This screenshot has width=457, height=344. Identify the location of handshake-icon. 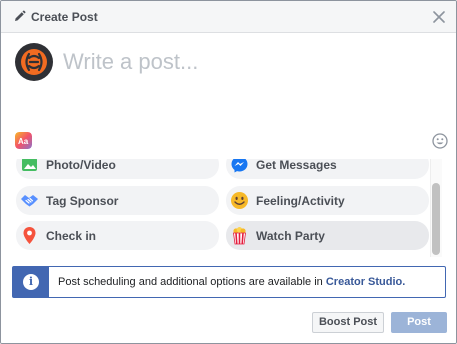
(29, 201).